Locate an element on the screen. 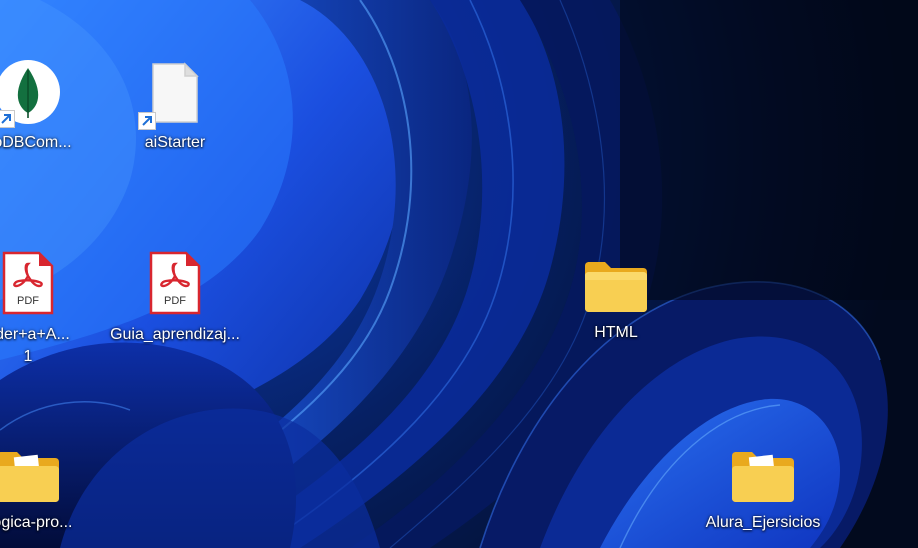  desktop-icon-pdf-1: PDF nder+a+A... 1 is located at coordinates (51, 306).